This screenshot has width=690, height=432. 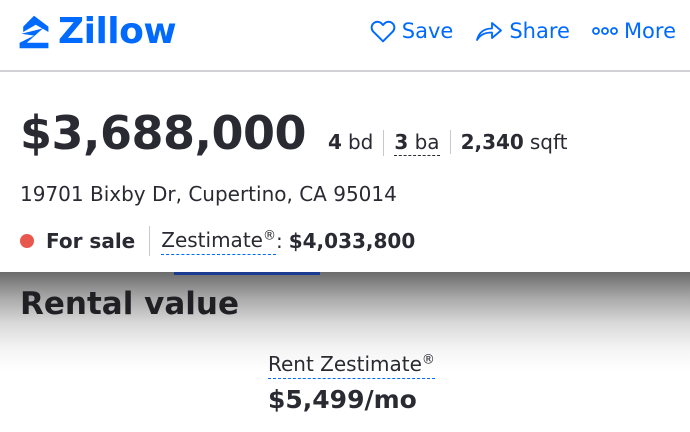 I want to click on baths-value: 3, so click(x=401, y=142).